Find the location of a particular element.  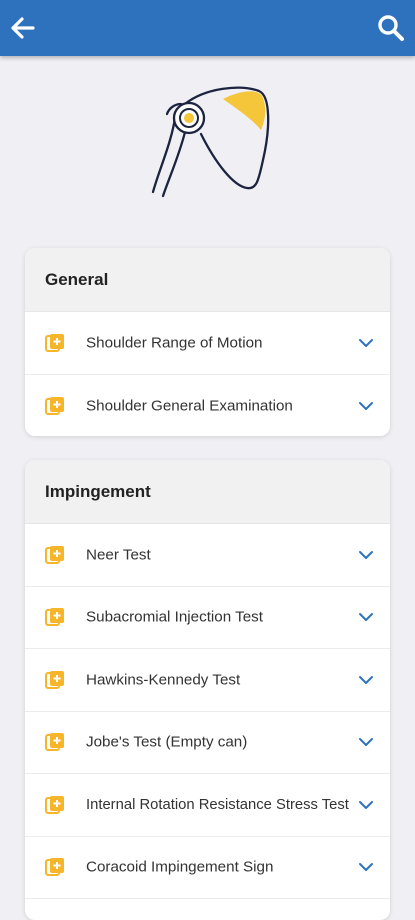

section-title: General is located at coordinates (207, 280).